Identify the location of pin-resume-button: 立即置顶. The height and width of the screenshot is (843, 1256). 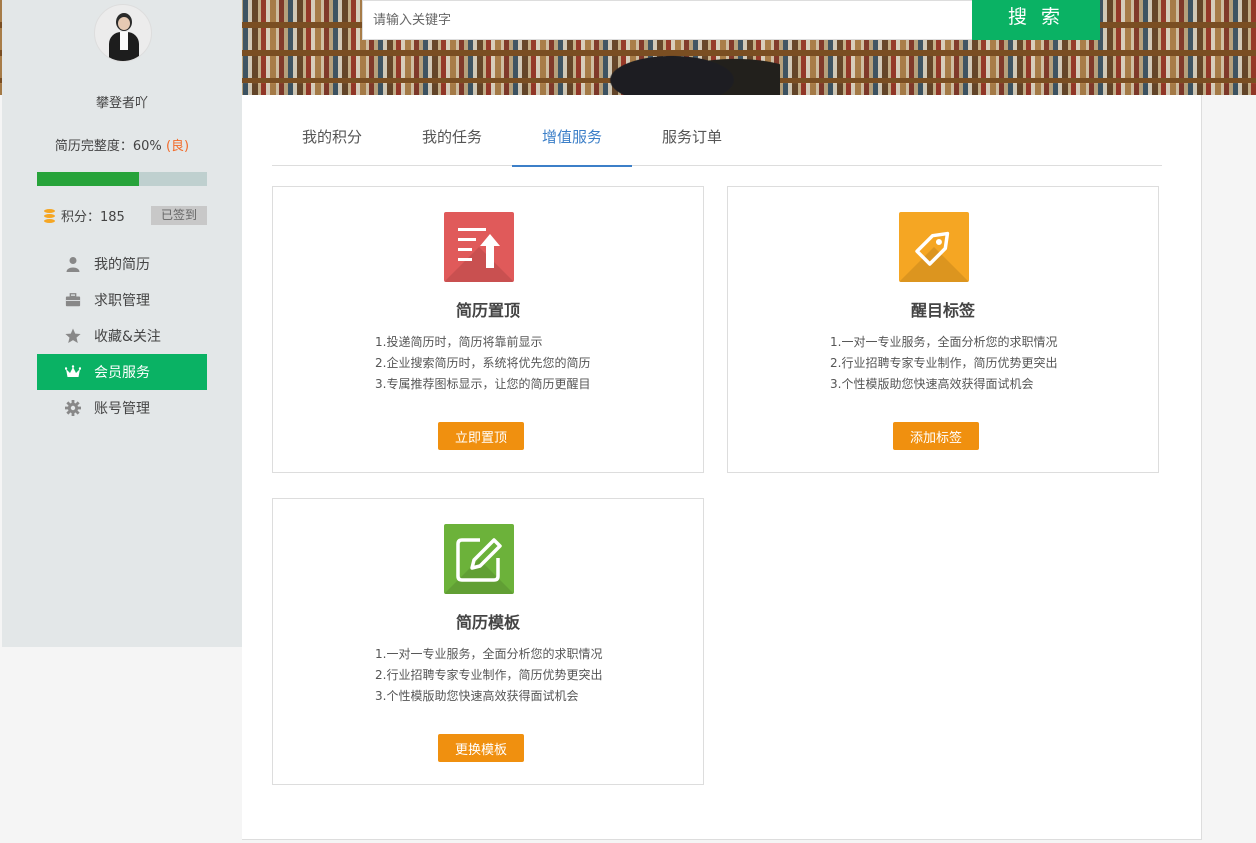
(481, 436).